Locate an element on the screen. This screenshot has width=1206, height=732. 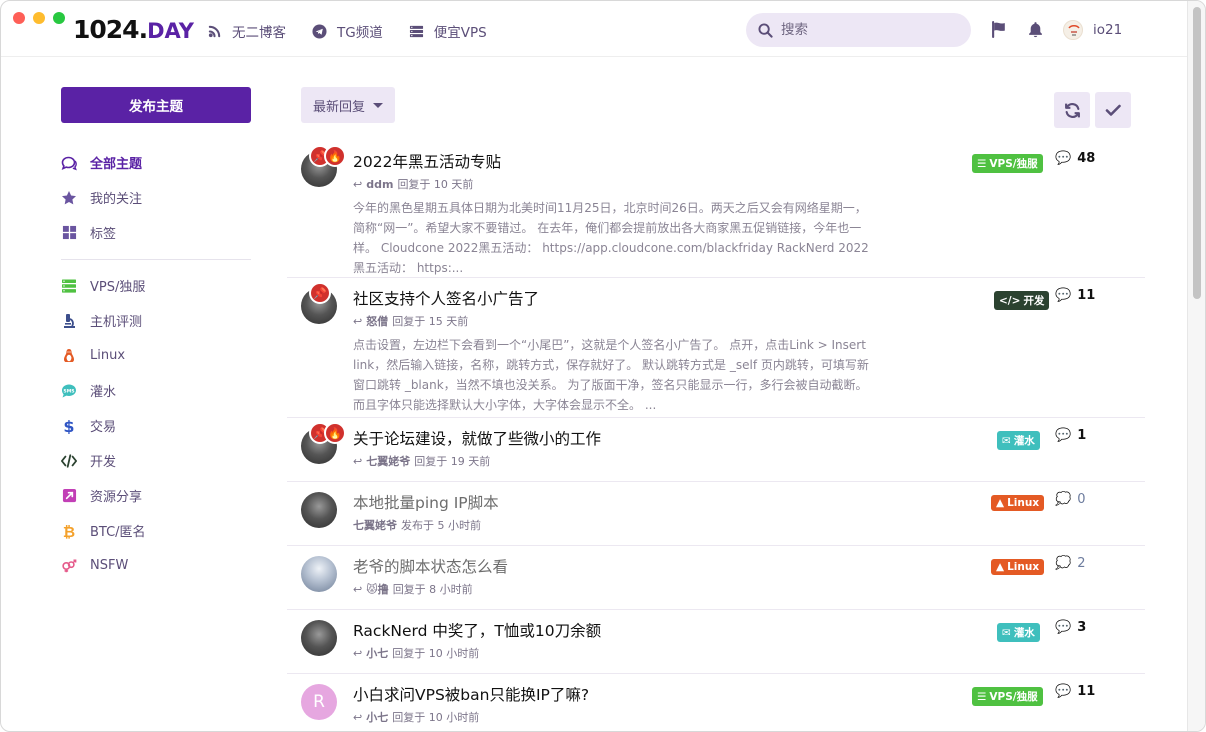
topic-meta: ↩ 七翼姥爷 回复于 19 天前 is located at coordinates (749, 461).